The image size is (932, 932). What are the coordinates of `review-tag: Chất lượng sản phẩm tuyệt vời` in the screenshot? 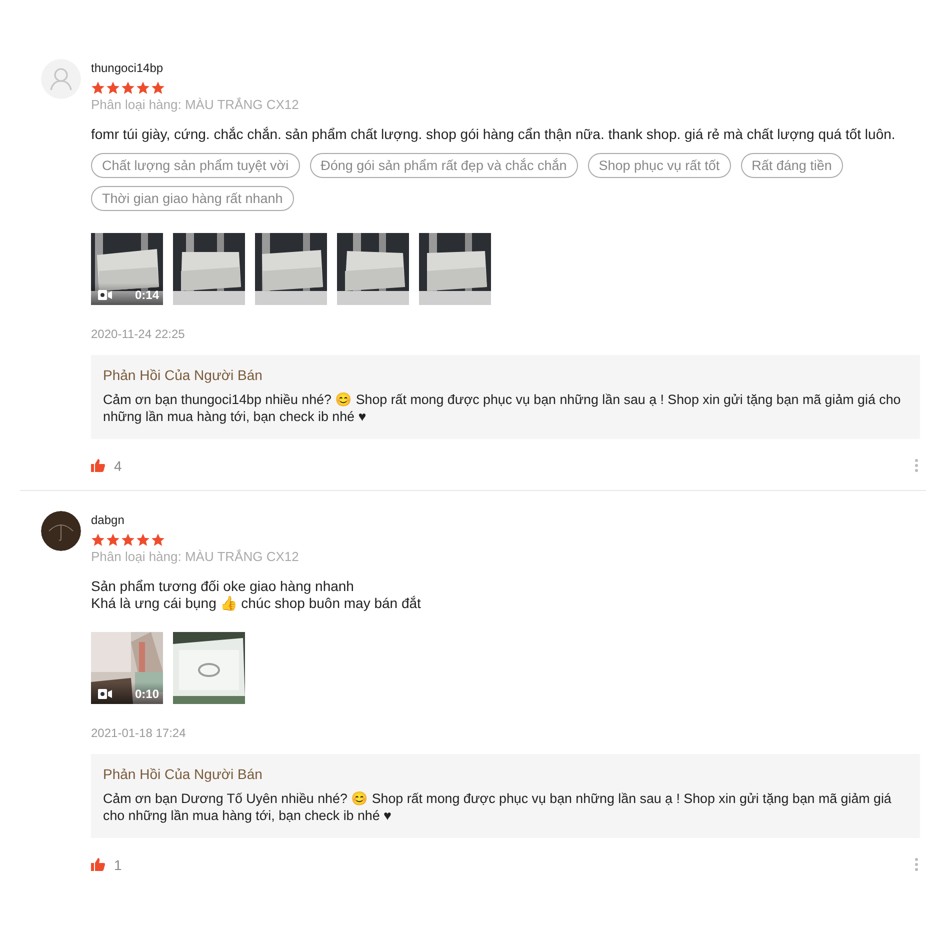 It's located at (195, 165).